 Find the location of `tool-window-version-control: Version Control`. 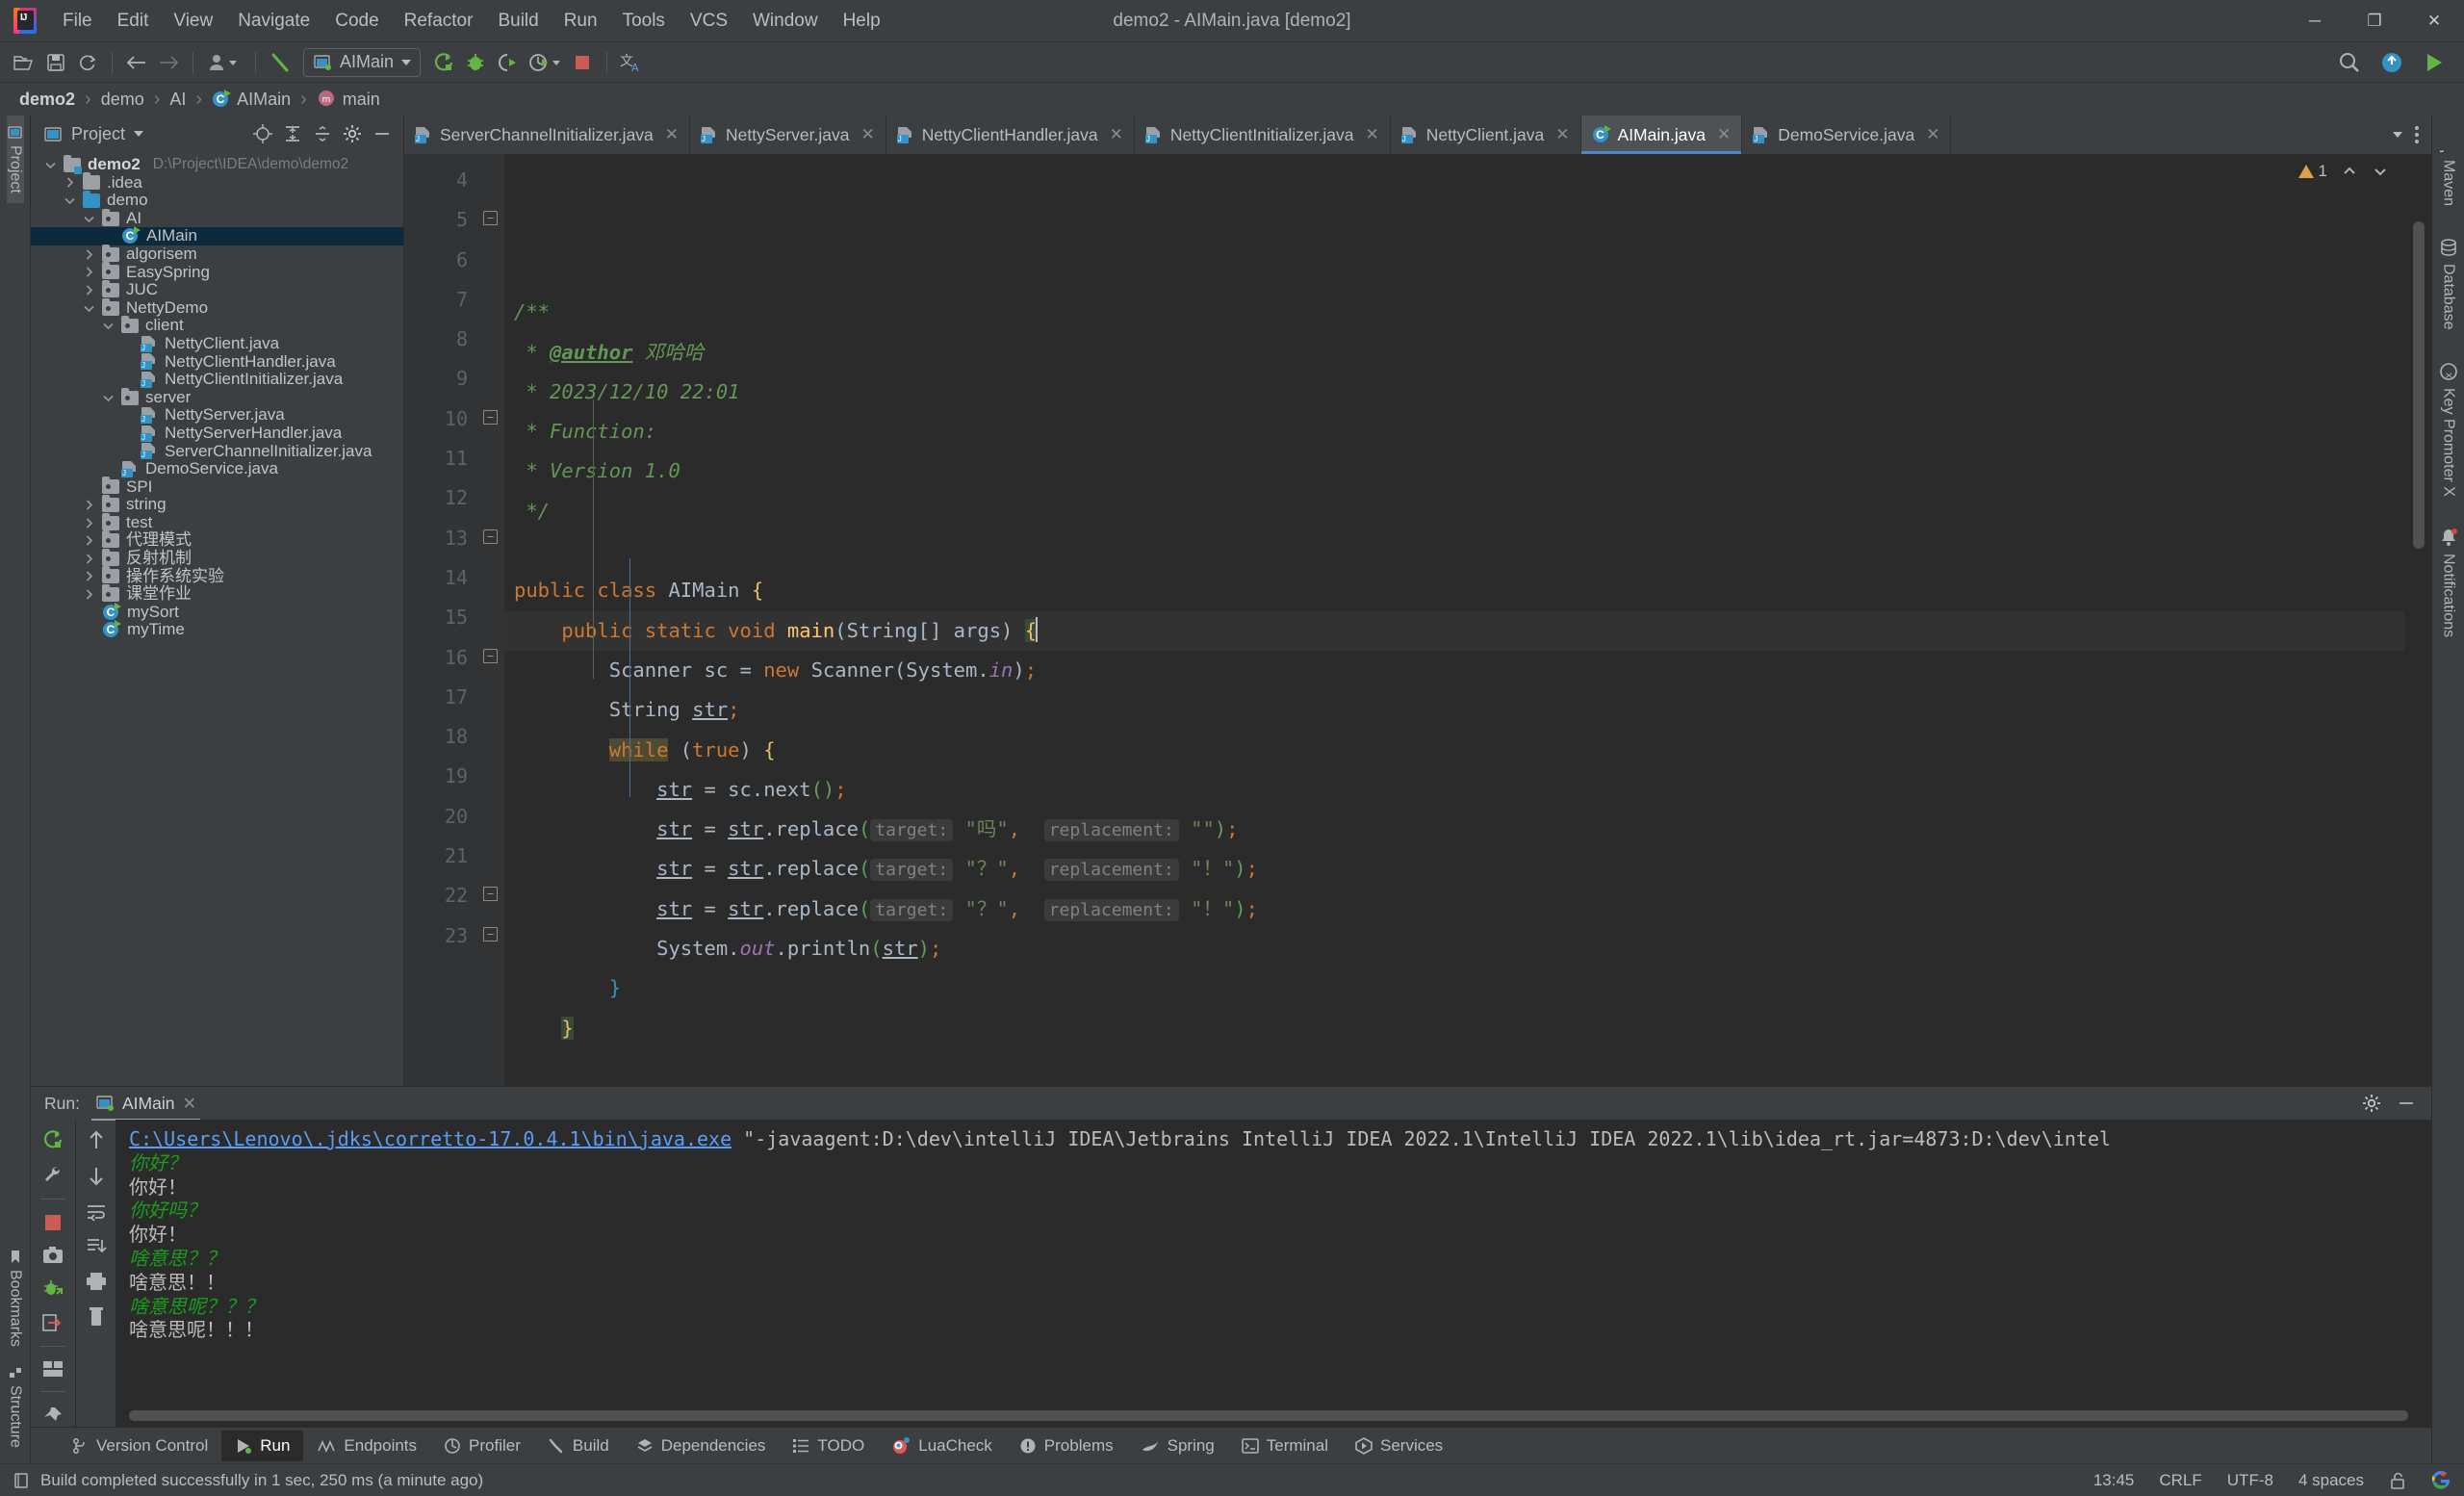

tool-window-version-control: Version Control is located at coordinates (139, 1446).